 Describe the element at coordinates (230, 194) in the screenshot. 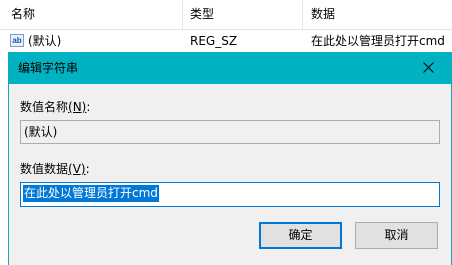

I see `value-data-input: 在此处以管理员打开cmd` at that location.